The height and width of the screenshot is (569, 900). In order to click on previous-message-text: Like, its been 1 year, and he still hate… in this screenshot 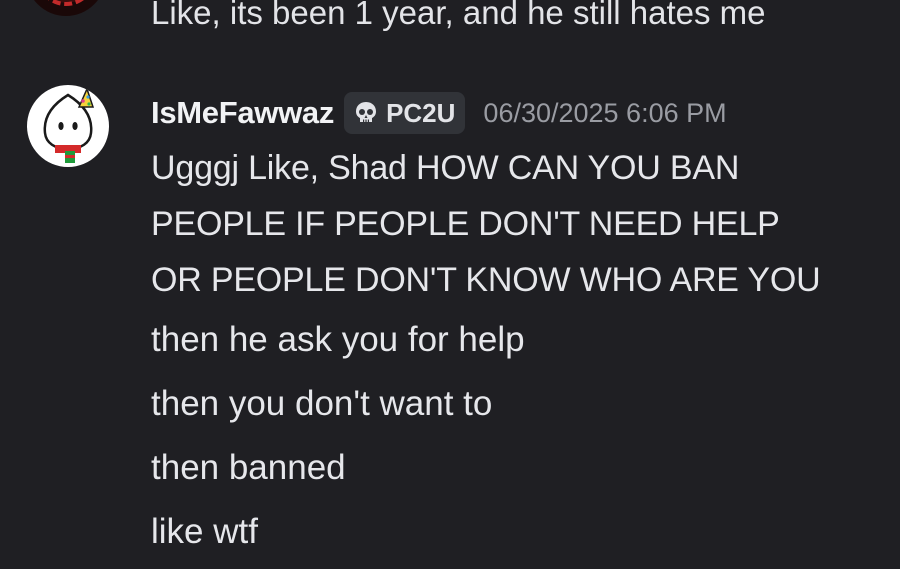, I will do `click(458, 15)`.